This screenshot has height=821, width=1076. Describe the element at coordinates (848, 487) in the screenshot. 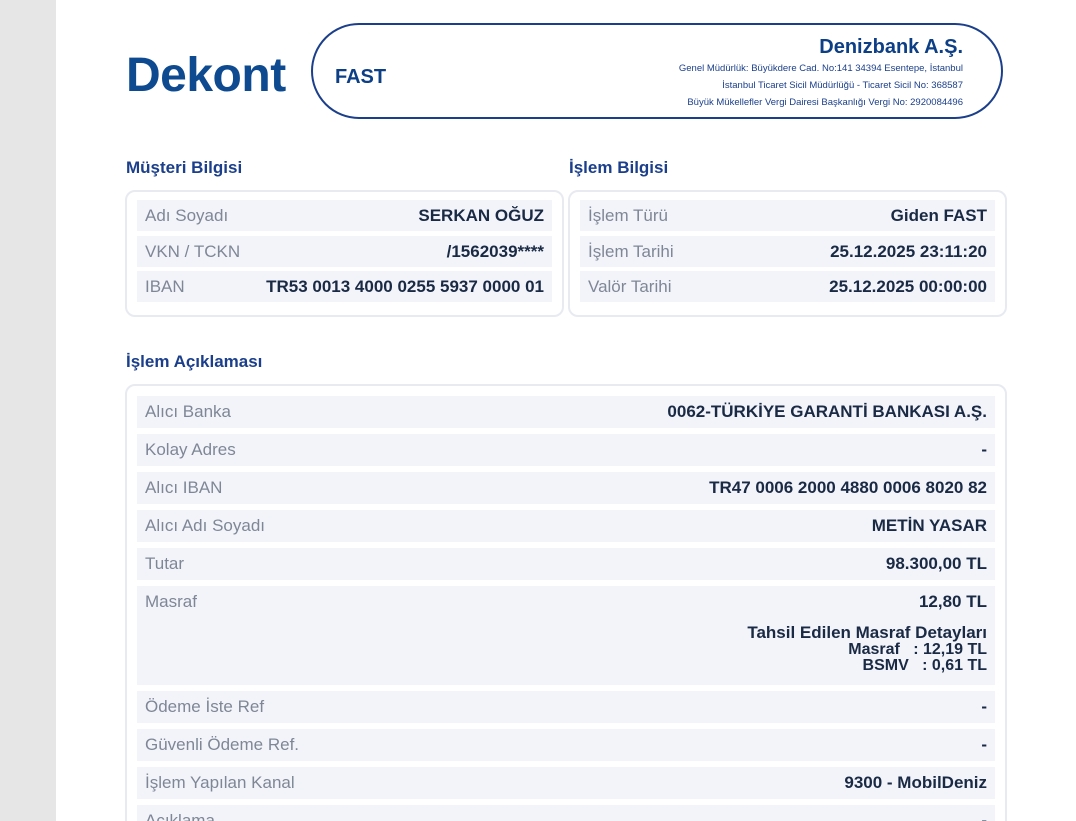

I see `recipient-iban: TR47 0006 2000 4880 0006 8020 82` at that location.